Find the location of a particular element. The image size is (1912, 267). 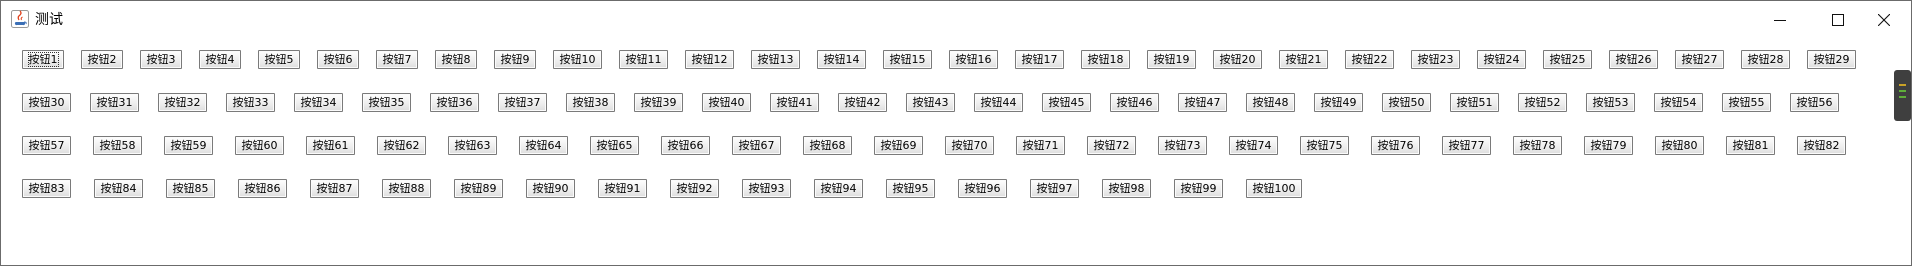

button-69: 按钮69 is located at coordinates (898, 145).